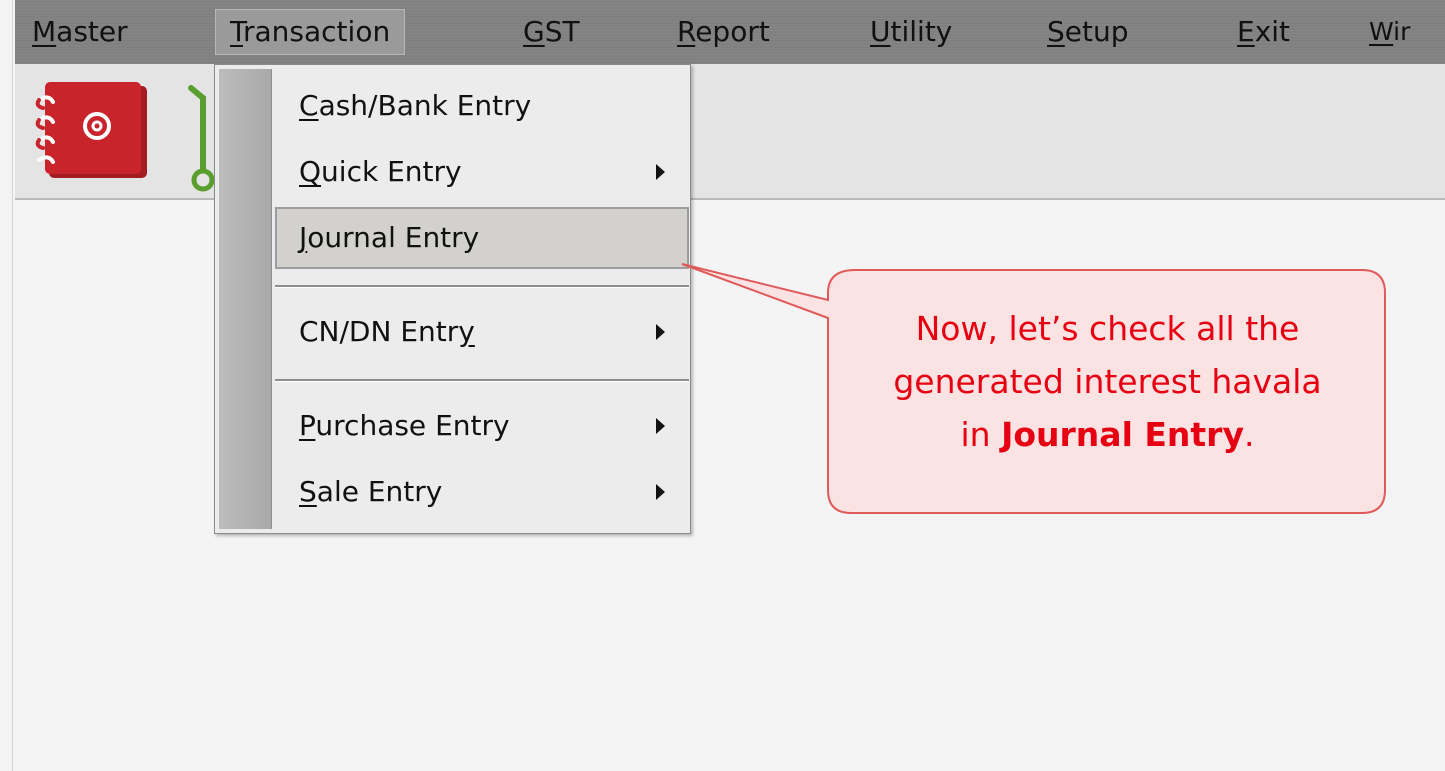 The image size is (1445, 771). Describe the element at coordinates (245, 299) in the screenshot. I see `menu-gutter` at that location.